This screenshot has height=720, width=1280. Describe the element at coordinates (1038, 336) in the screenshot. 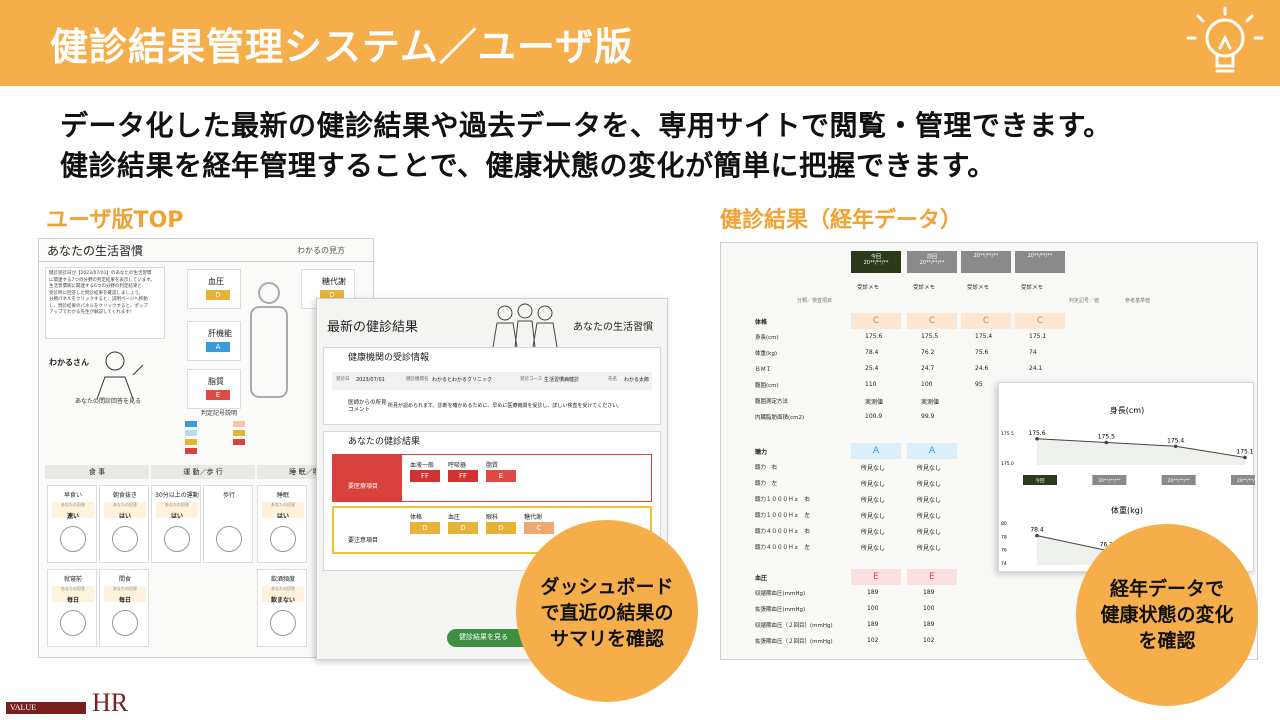

I see `value-cell: 175.1` at that location.